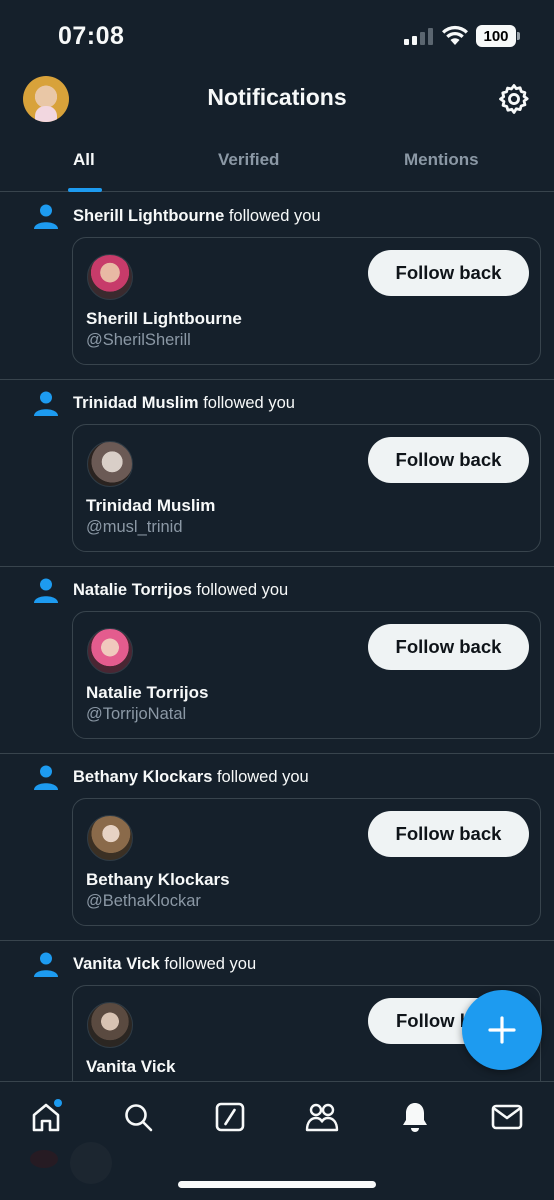 Image resolution: width=554 pixels, height=1200 pixels. I want to click on notification-text: Trinidad Muslim followed you, so click(184, 403).